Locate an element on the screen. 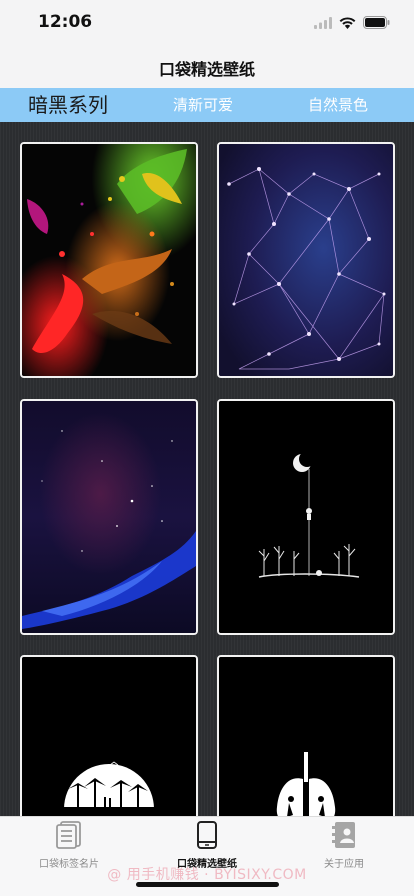  night-sky-nebula-wallpaper is located at coordinates (109, 517).